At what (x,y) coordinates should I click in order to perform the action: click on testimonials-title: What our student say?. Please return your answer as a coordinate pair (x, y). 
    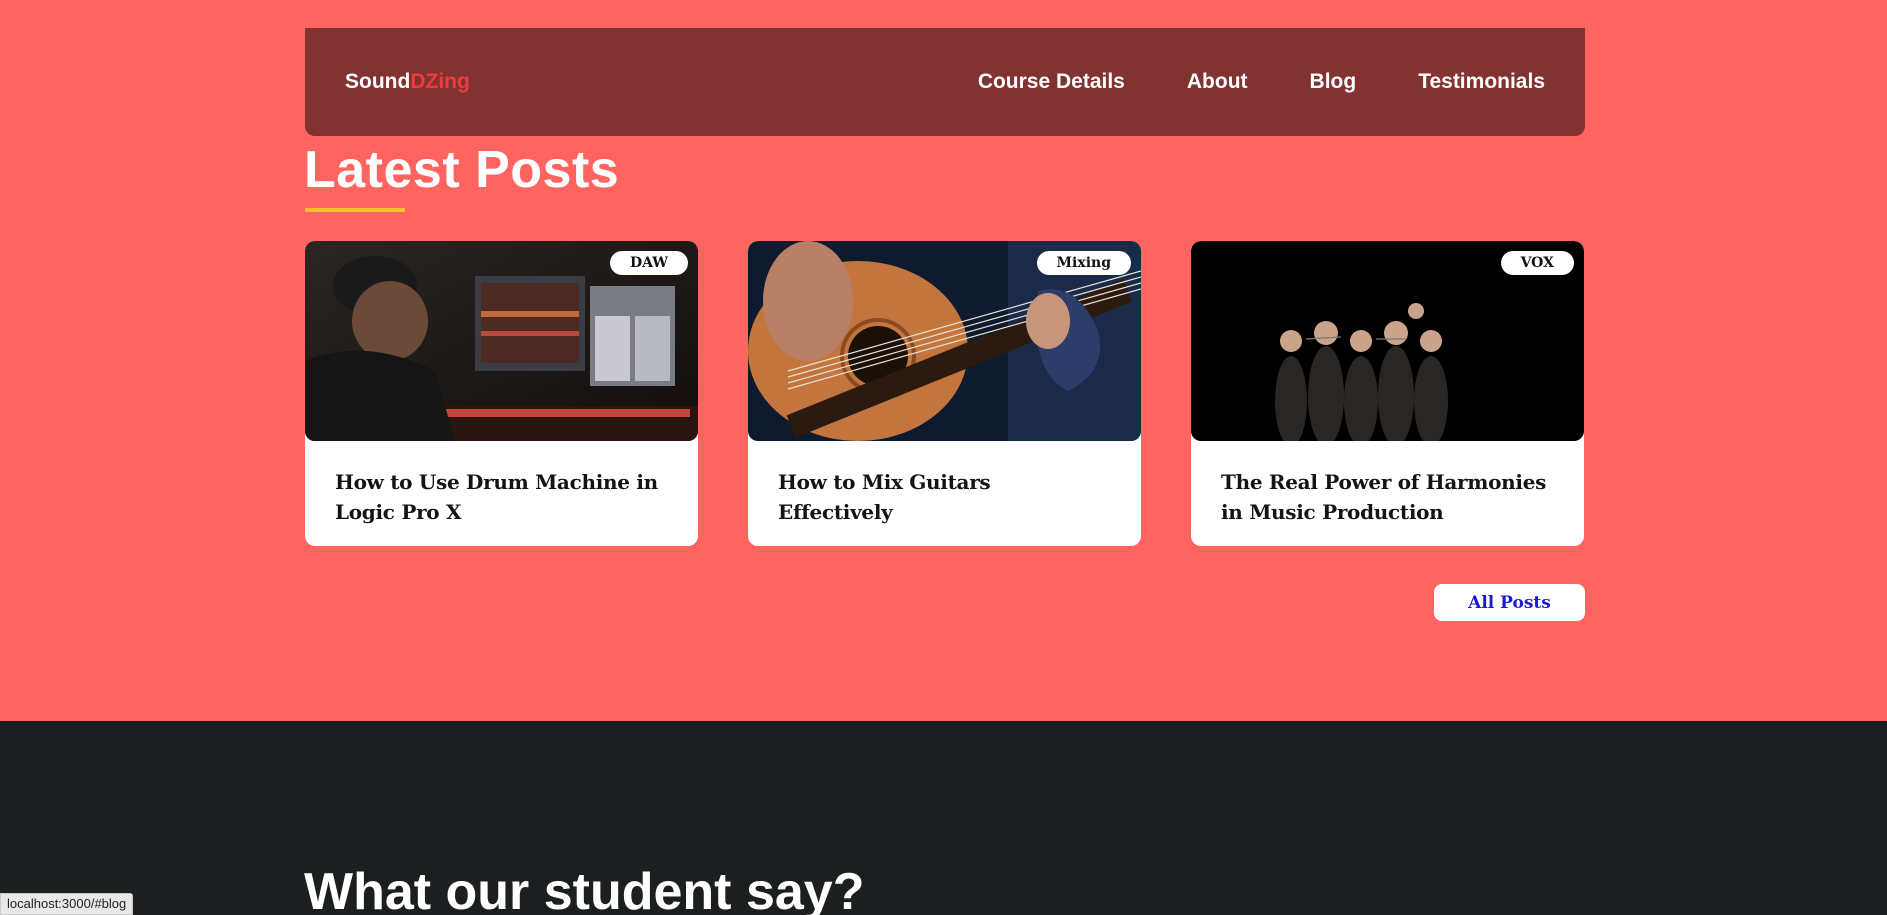
    Looking at the image, I should click on (584, 889).